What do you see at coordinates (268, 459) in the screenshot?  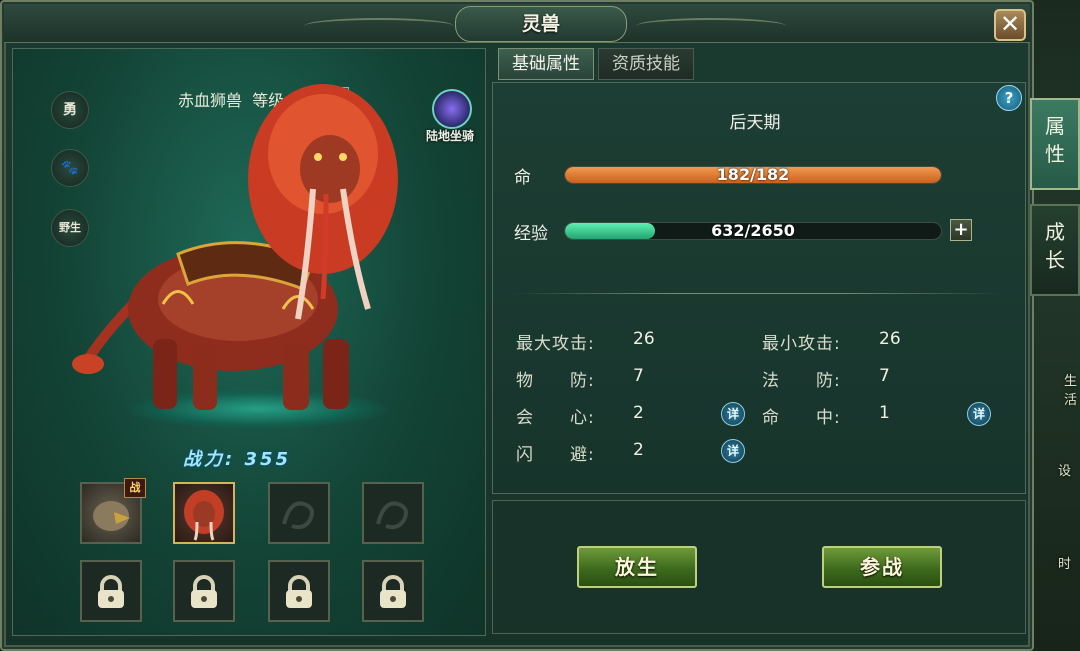 I see `power-value: 355` at bounding box center [268, 459].